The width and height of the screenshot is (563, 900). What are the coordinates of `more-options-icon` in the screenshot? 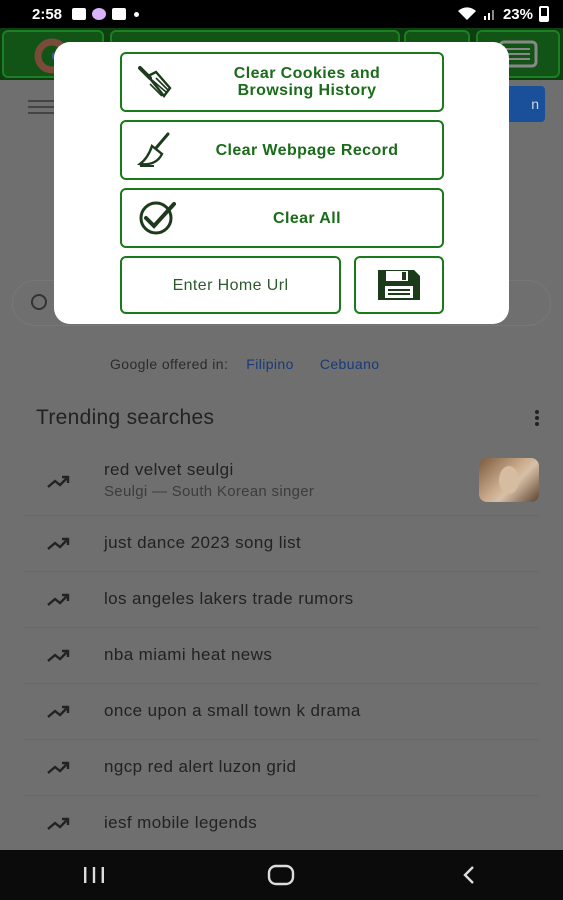 It's located at (537, 419).